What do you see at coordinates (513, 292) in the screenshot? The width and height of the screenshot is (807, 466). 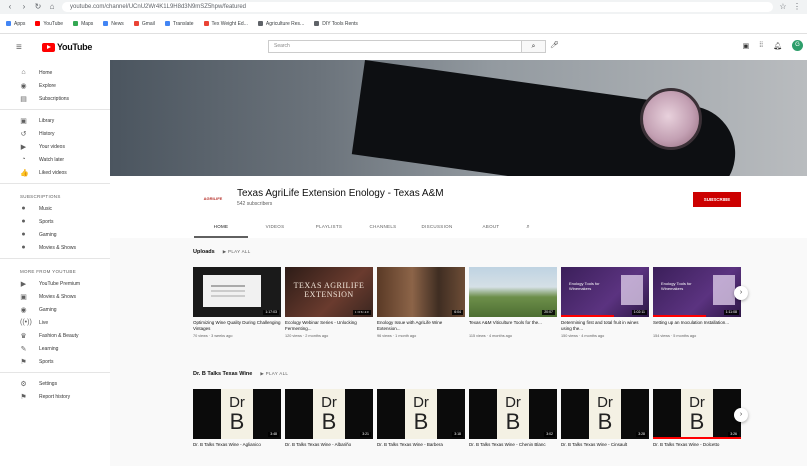 I see `video-thumbnail: 20:07` at bounding box center [513, 292].